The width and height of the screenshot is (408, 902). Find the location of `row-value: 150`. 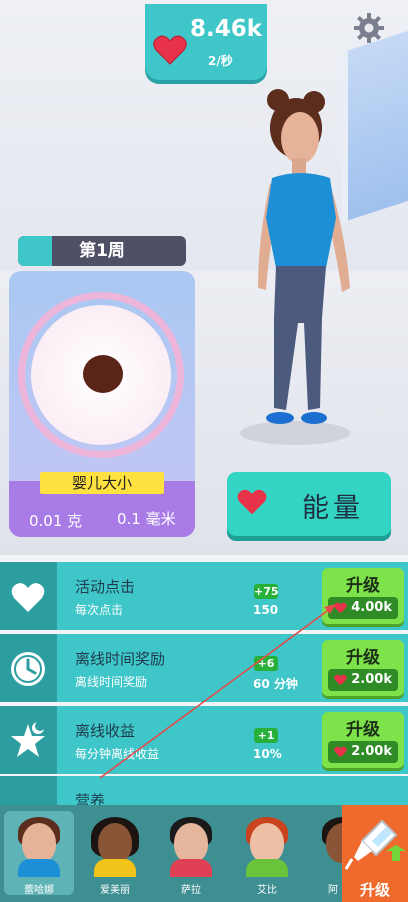

row-value: 150 is located at coordinates (266, 610).